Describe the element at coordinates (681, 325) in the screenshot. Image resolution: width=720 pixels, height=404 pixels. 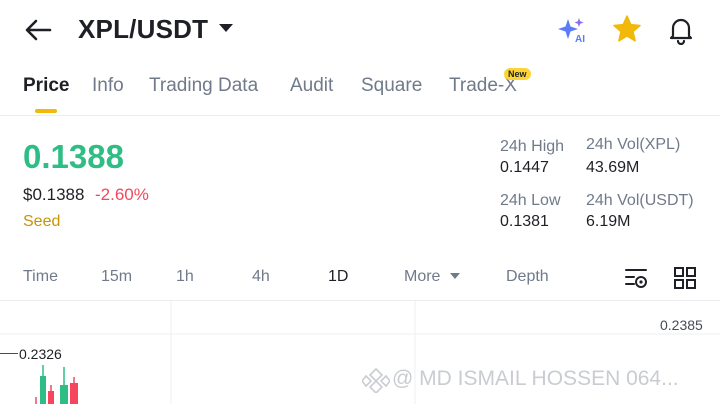
I see `high-price-marker: 0.2385` at that location.